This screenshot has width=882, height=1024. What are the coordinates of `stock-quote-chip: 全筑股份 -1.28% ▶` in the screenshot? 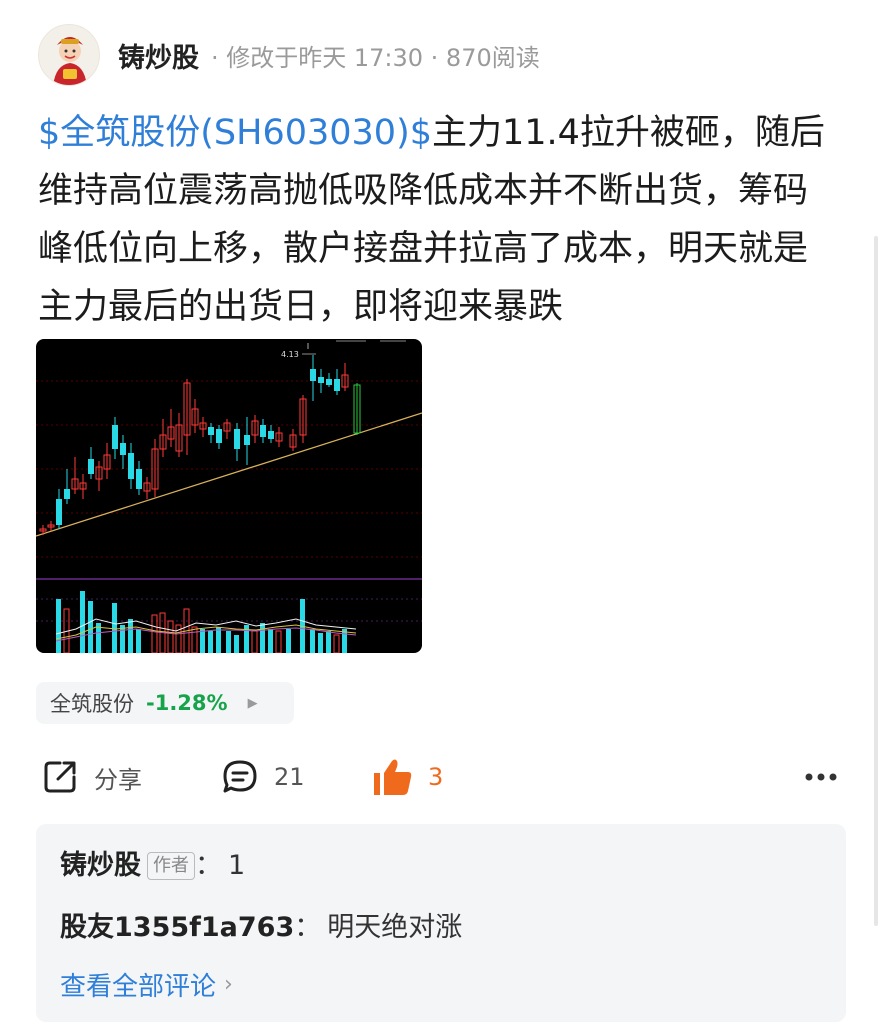 It's located at (165, 703).